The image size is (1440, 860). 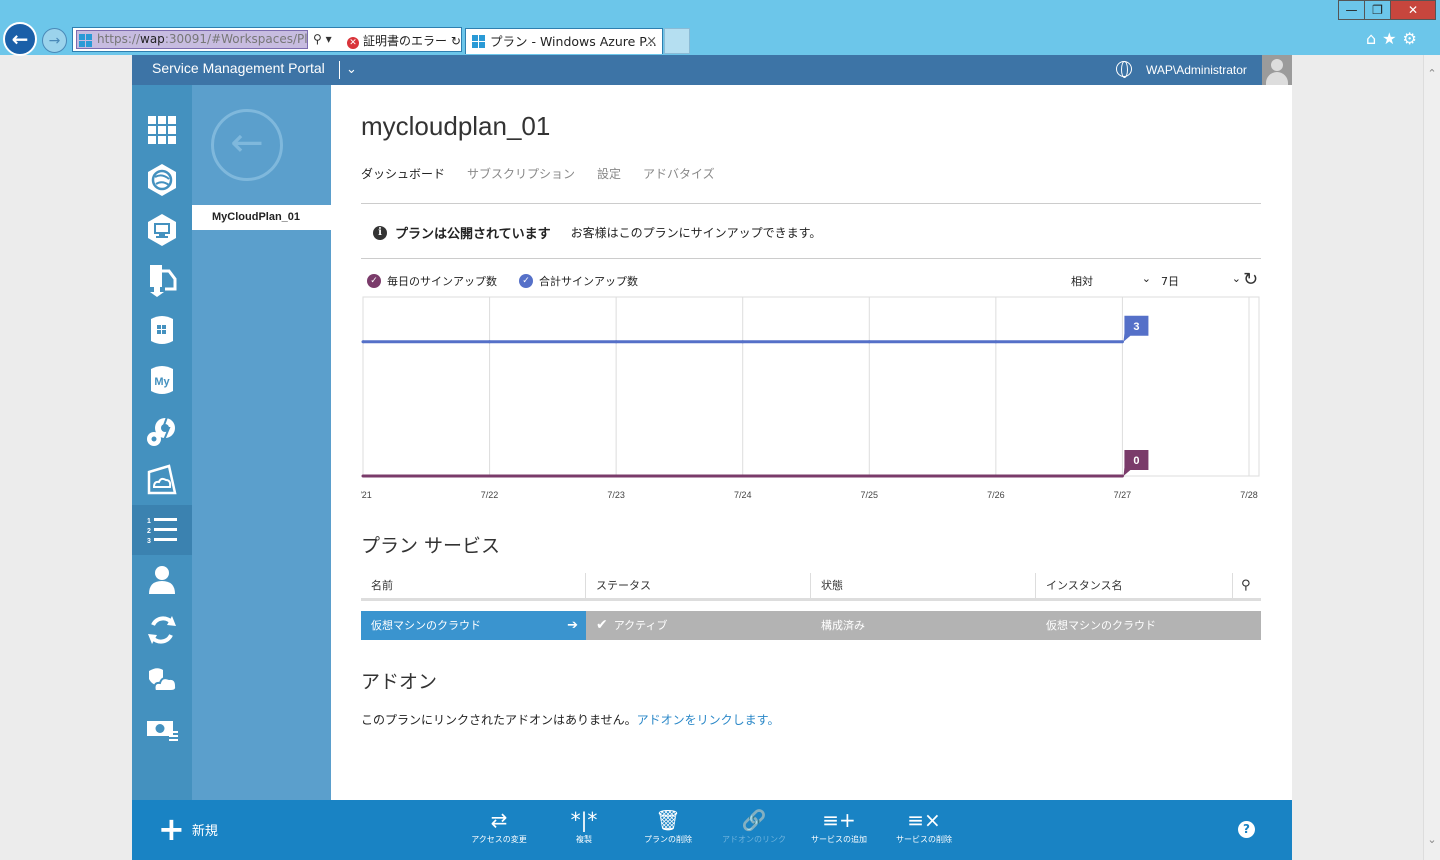 I want to click on column-status: ステータス, so click(x=698, y=585).